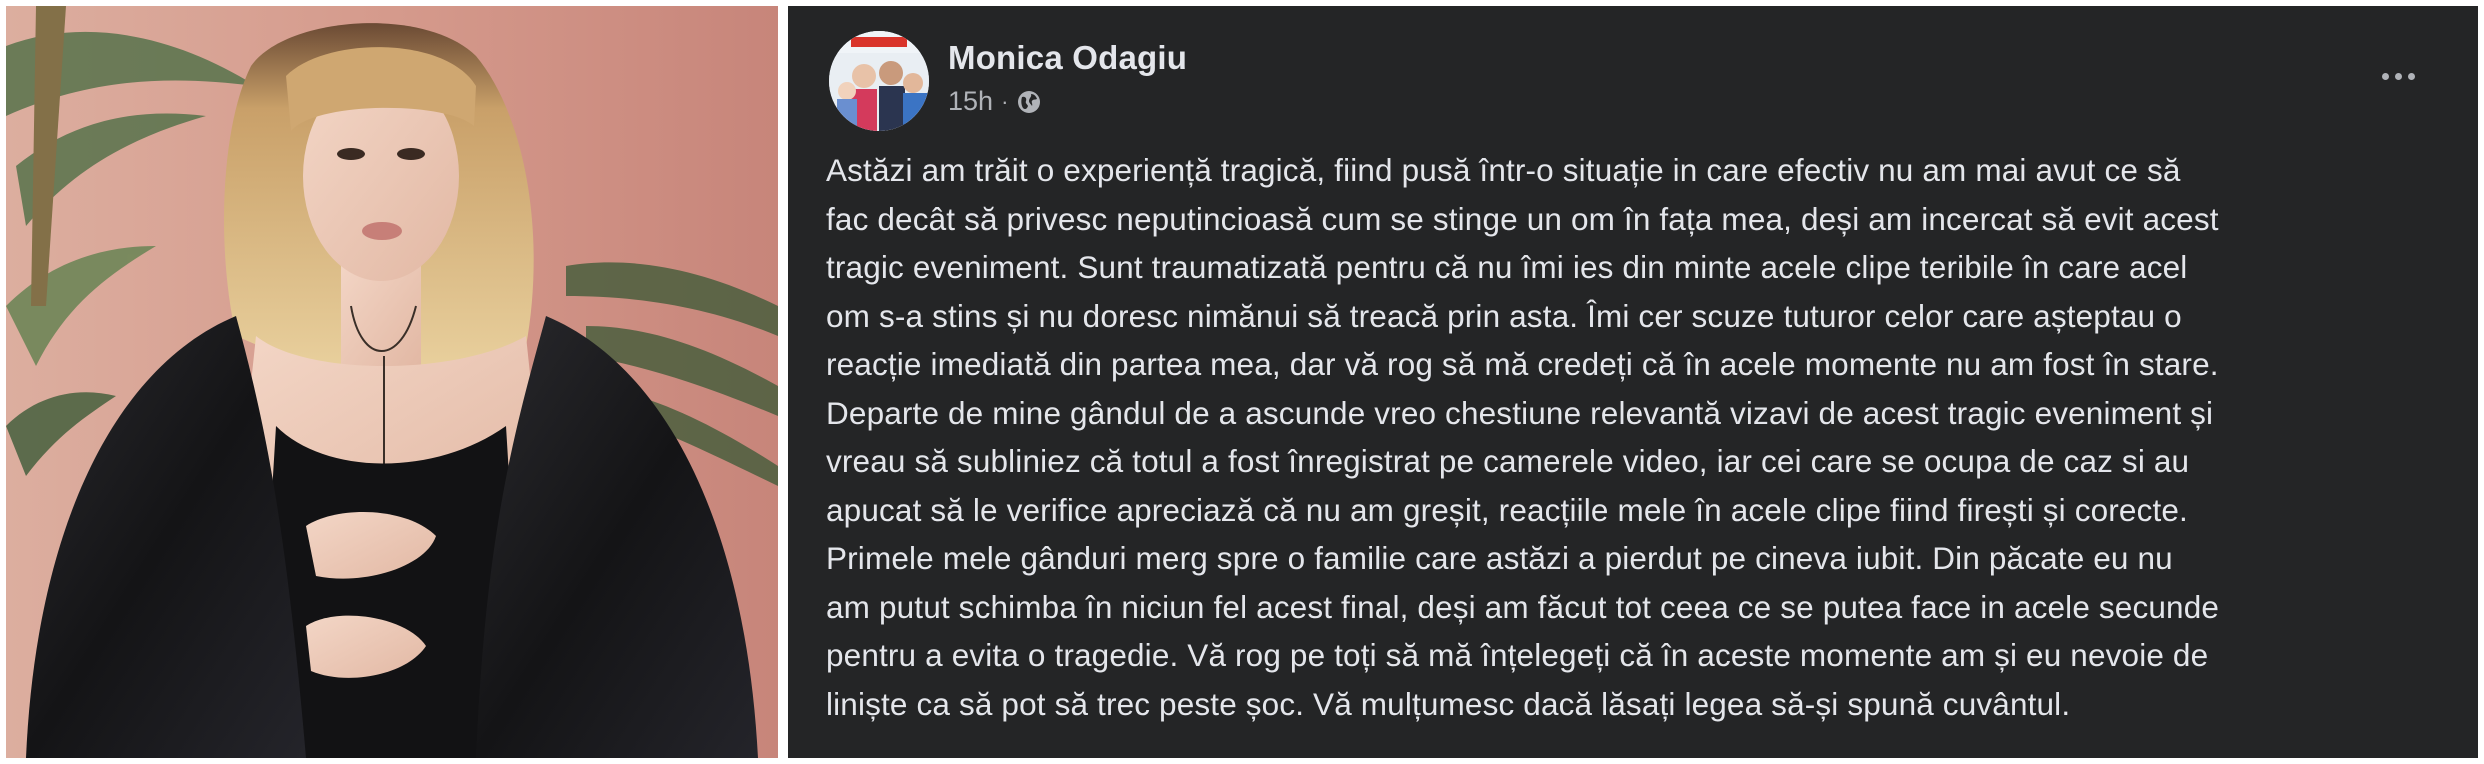 This screenshot has height=764, width=2484. What do you see at coordinates (1029, 102) in the screenshot?
I see `globe-icon` at bounding box center [1029, 102].